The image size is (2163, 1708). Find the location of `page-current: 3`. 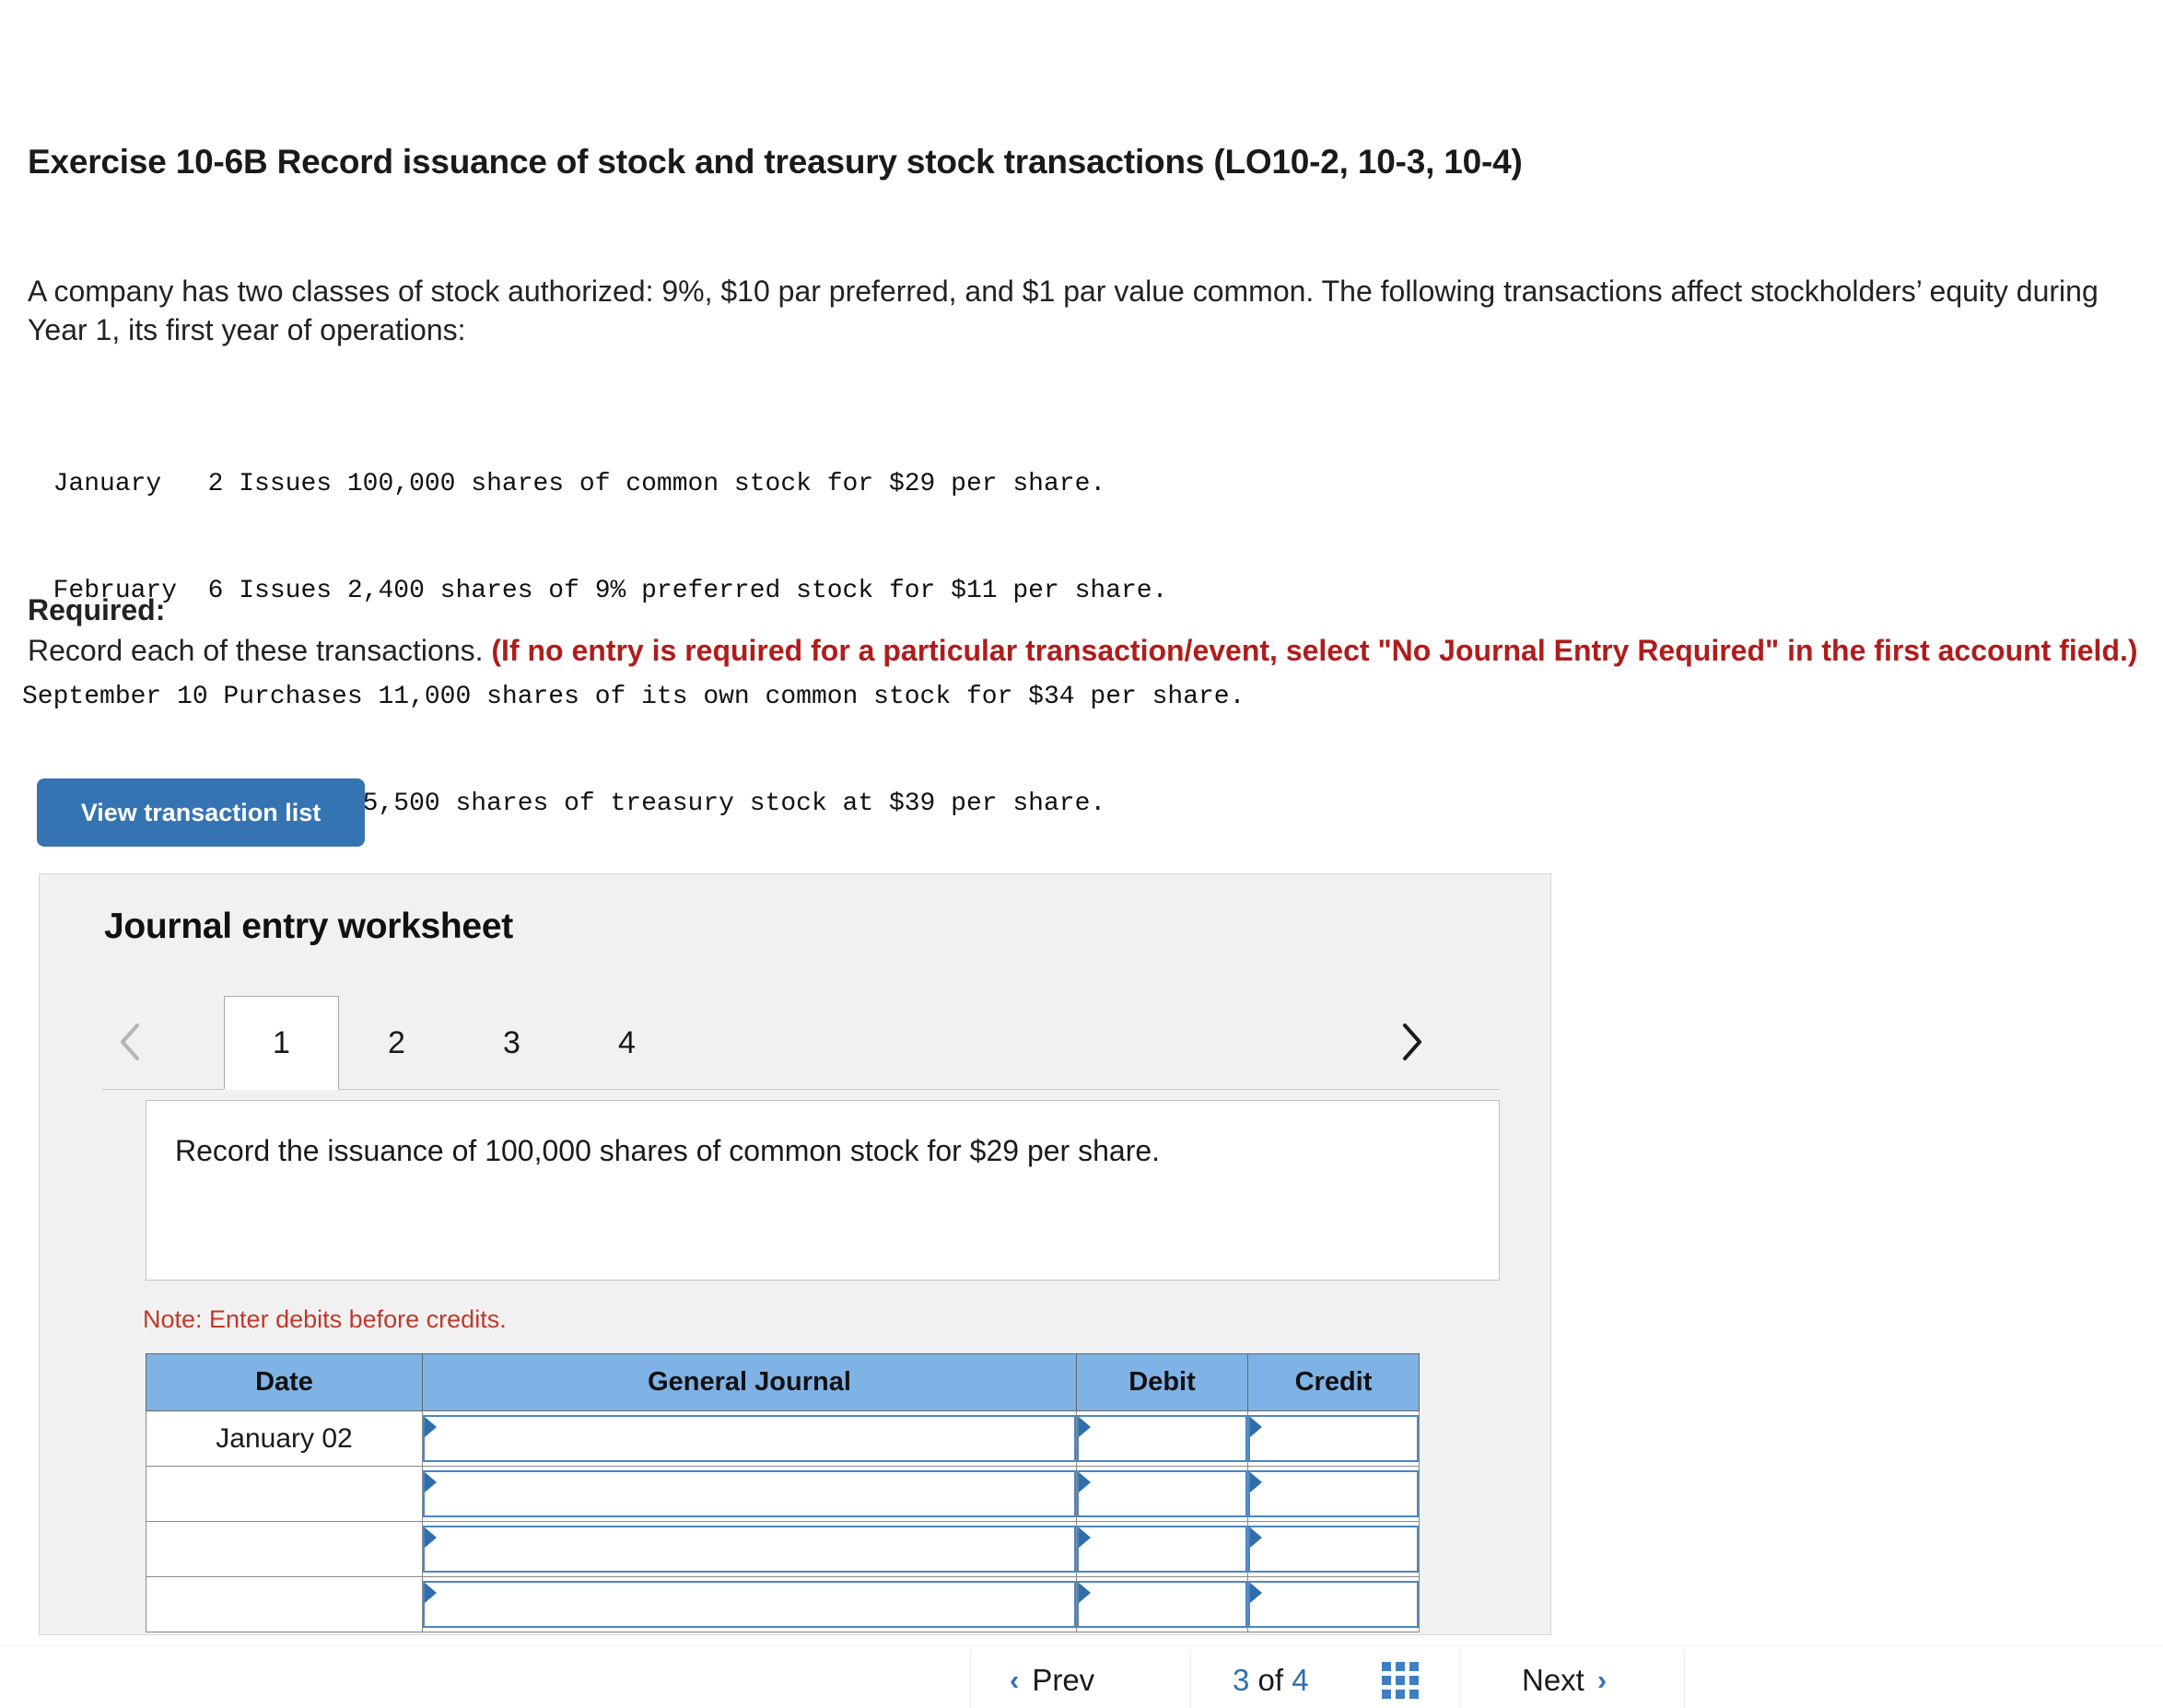

page-current: 3 is located at coordinates (1241, 1680).